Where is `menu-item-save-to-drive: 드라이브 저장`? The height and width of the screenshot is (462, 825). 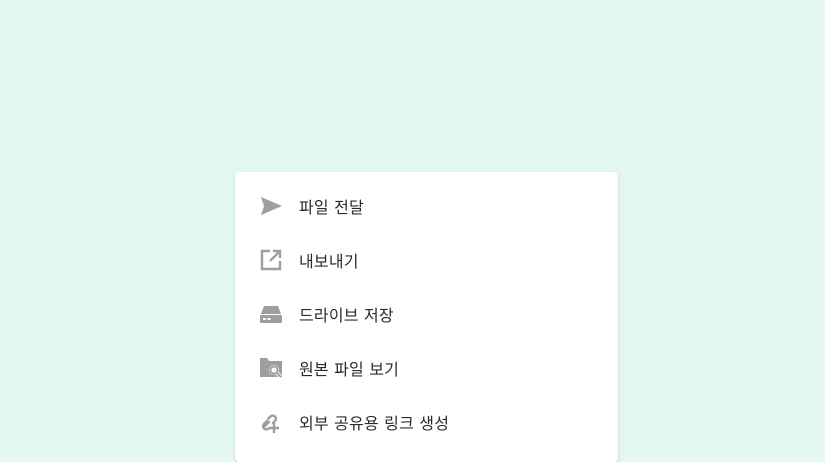 menu-item-save-to-drive: 드라이브 저장 is located at coordinates (426, 314).